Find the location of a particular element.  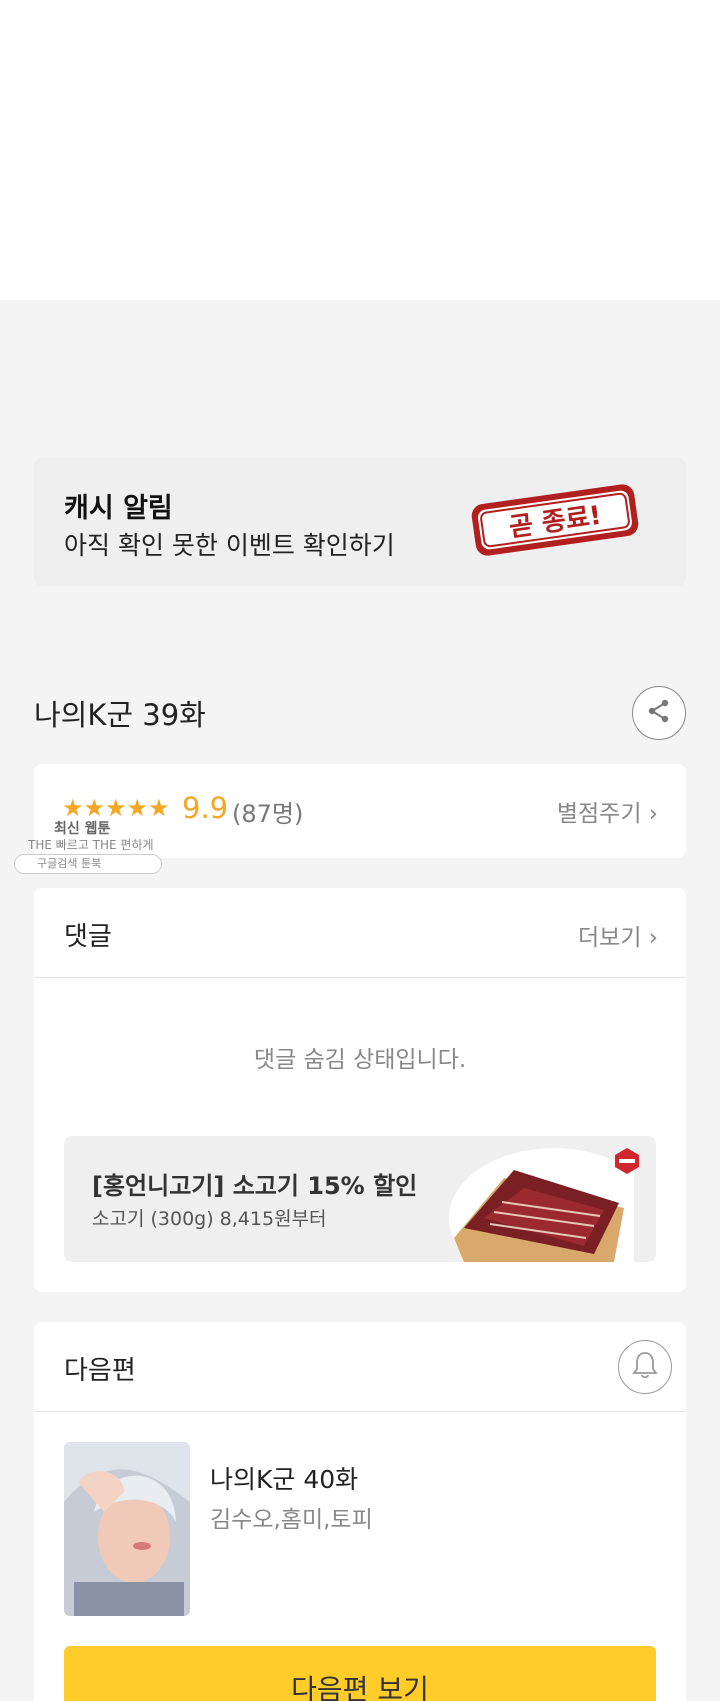

rating-score: 9.9 is located at coordinates (205, 808).